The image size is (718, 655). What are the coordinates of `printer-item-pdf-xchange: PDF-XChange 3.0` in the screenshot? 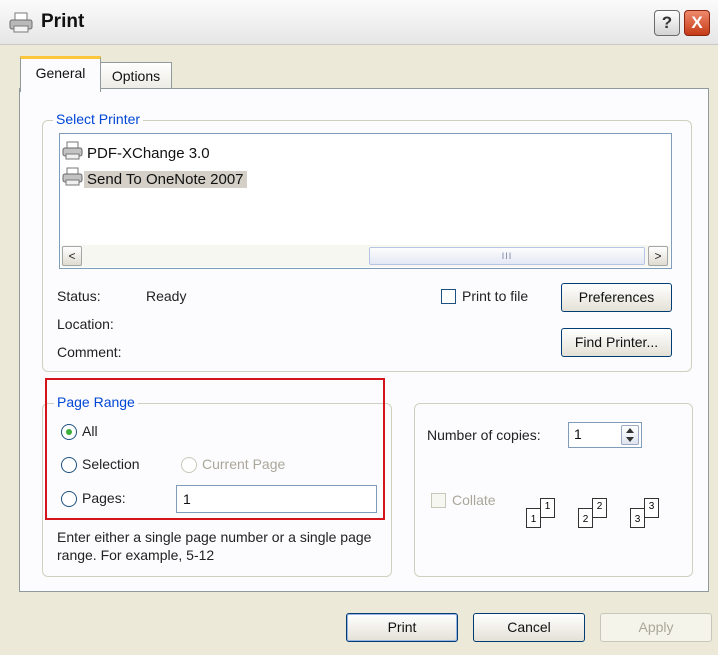 It's located at (137, 153).